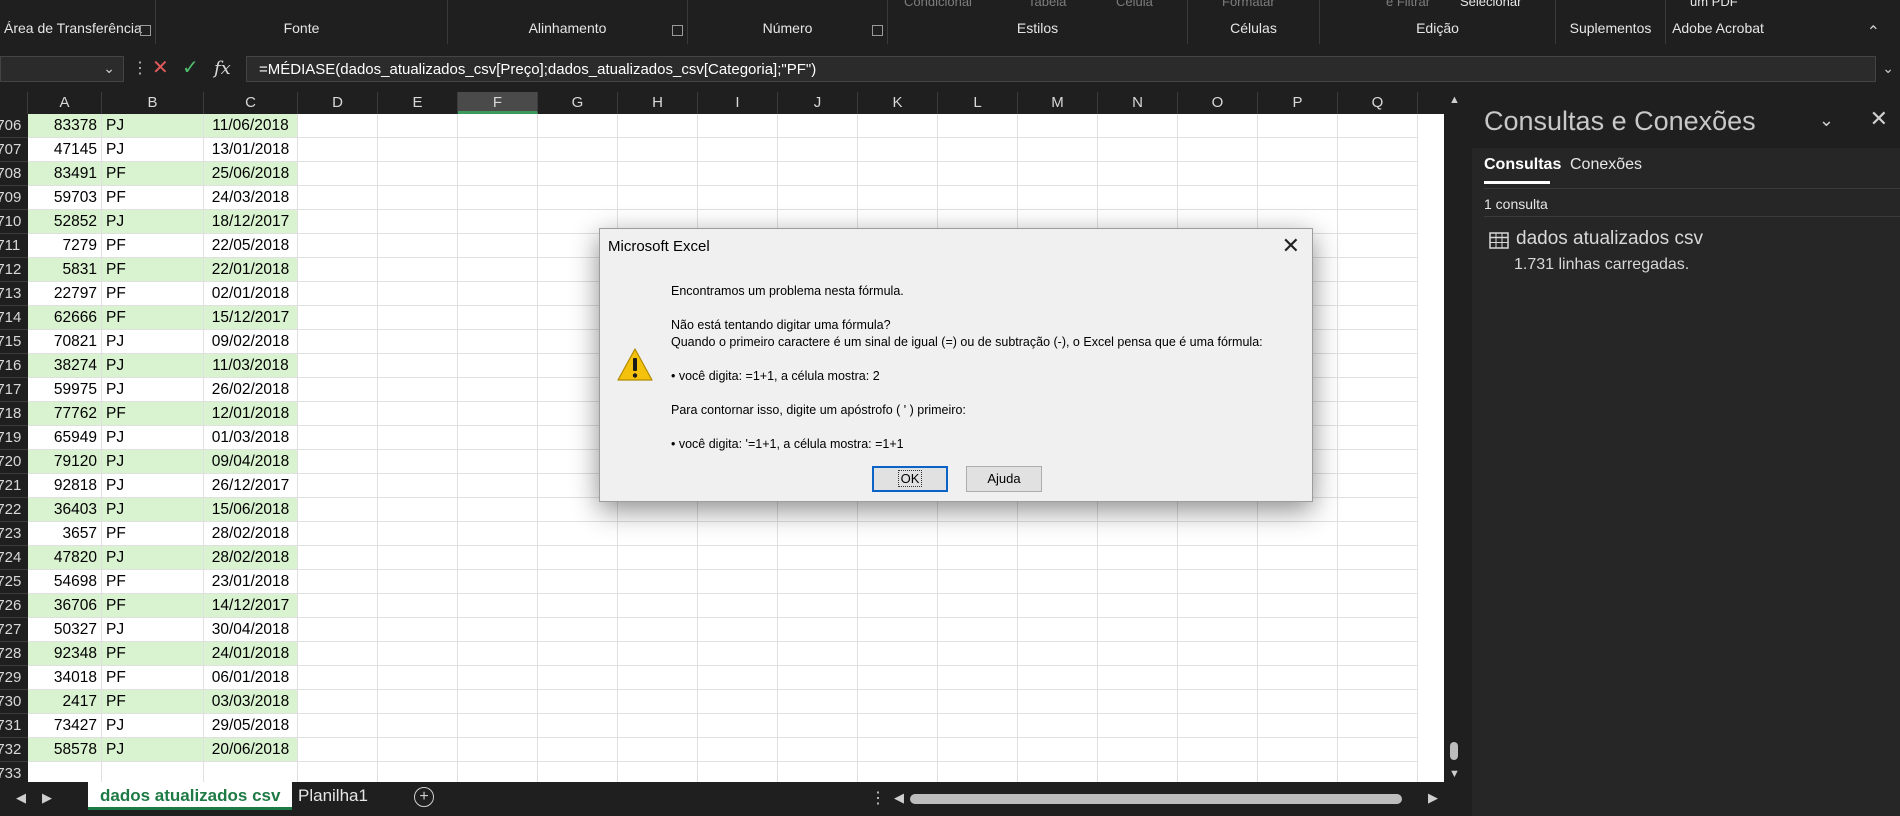  What do you see at coordinates (14, 772) in the screenshot?
I see `row-header: 1733` at bounding box center [14, 772].